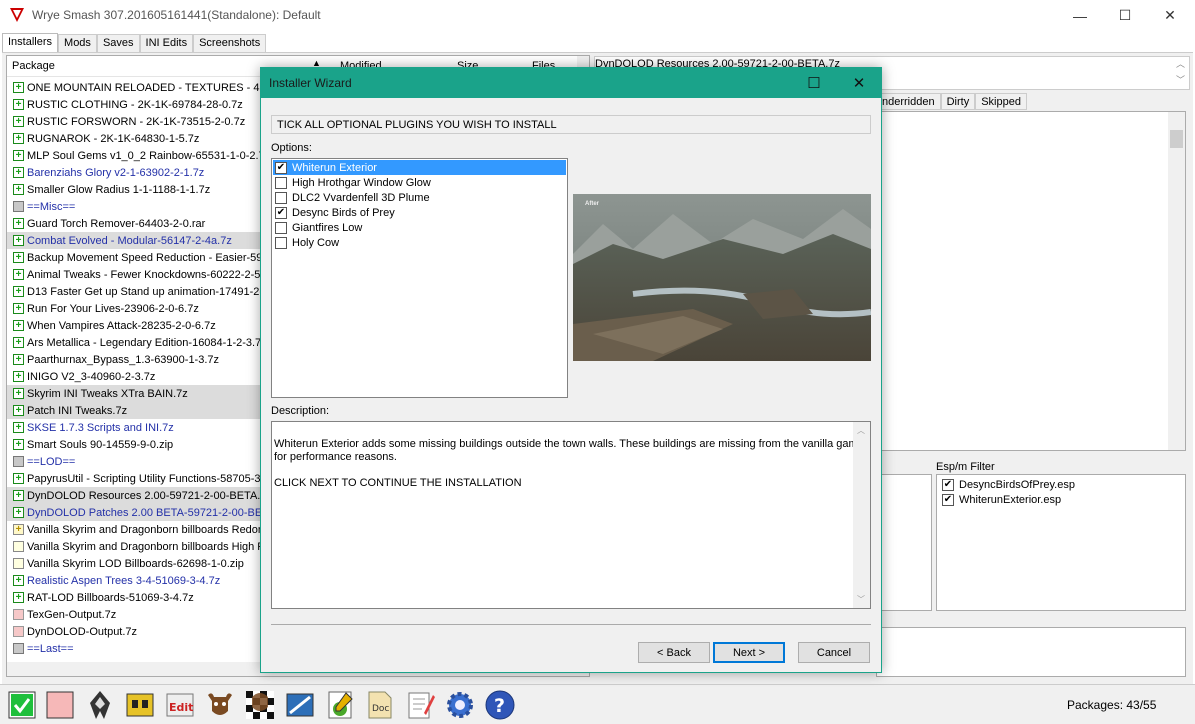 Image resolution: width=1195 pixels, height=724 pixels. Describe the element at coordinates (1017, 484) in the screenshot. I see `espm-item-label: DesyncBirdsOfPrey.esp` at that location.